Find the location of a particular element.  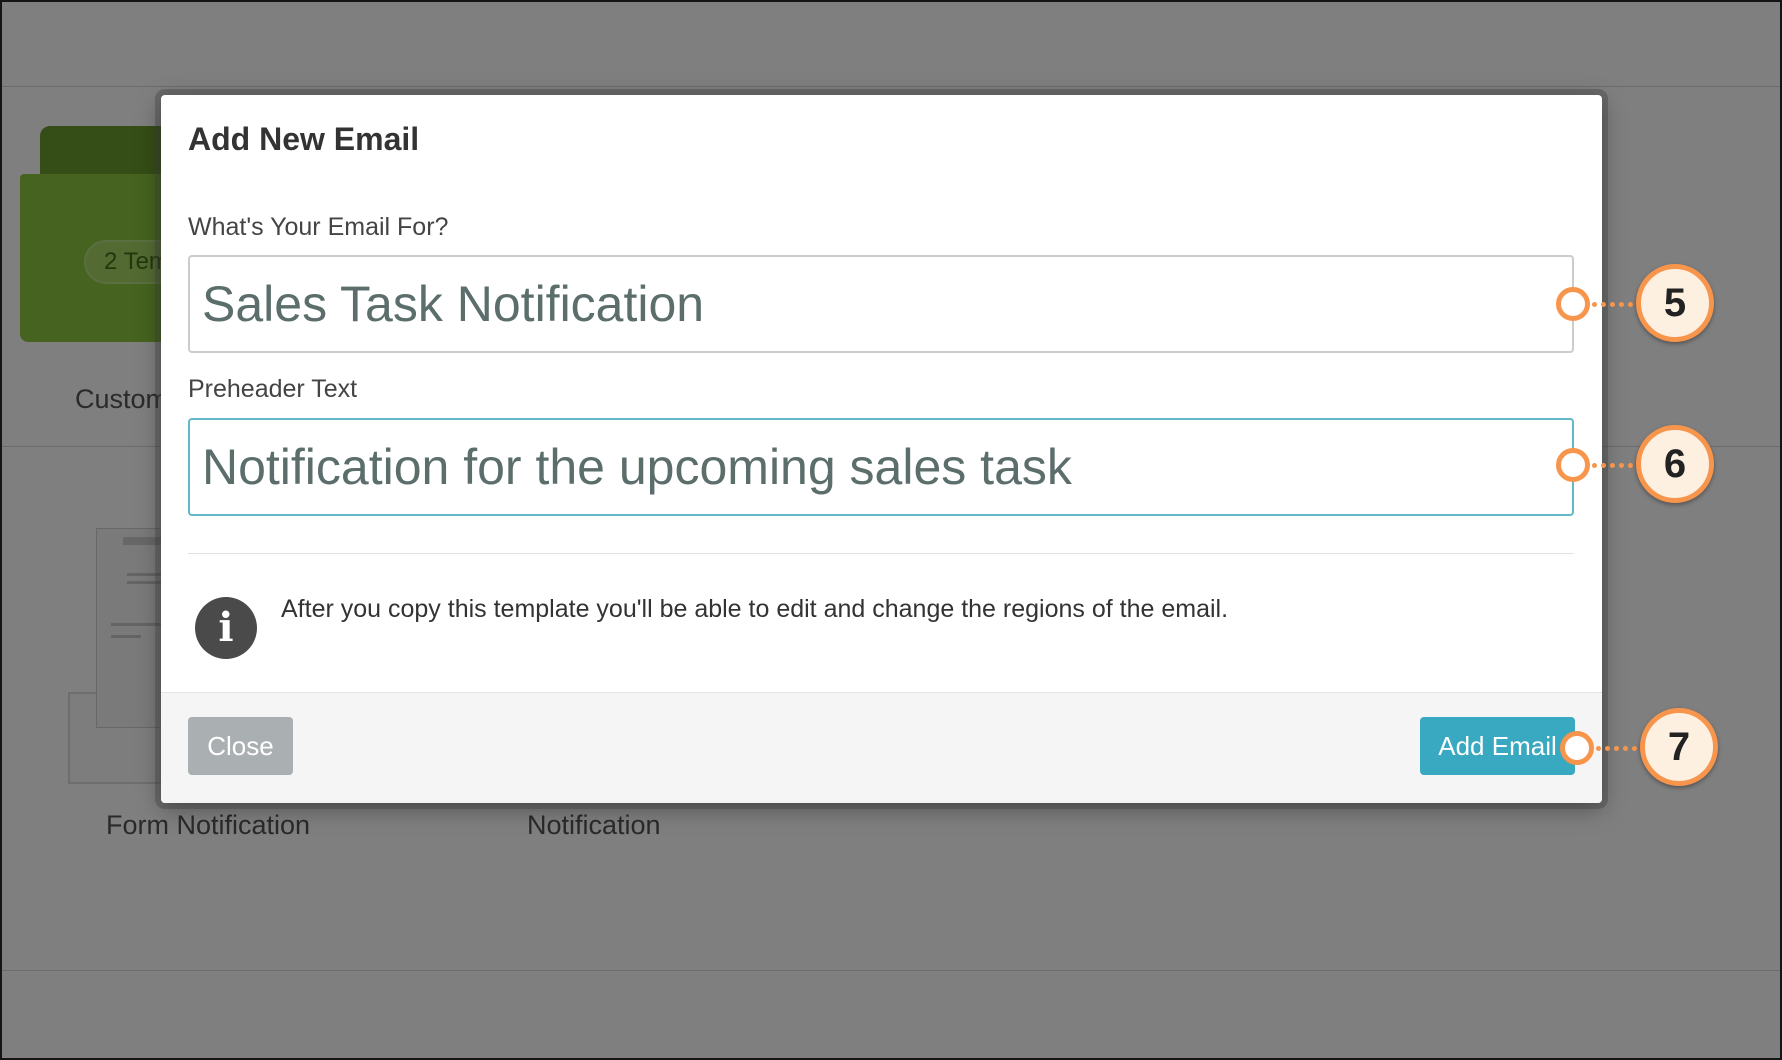

dialog-footer is located at coordinates (881, 747).